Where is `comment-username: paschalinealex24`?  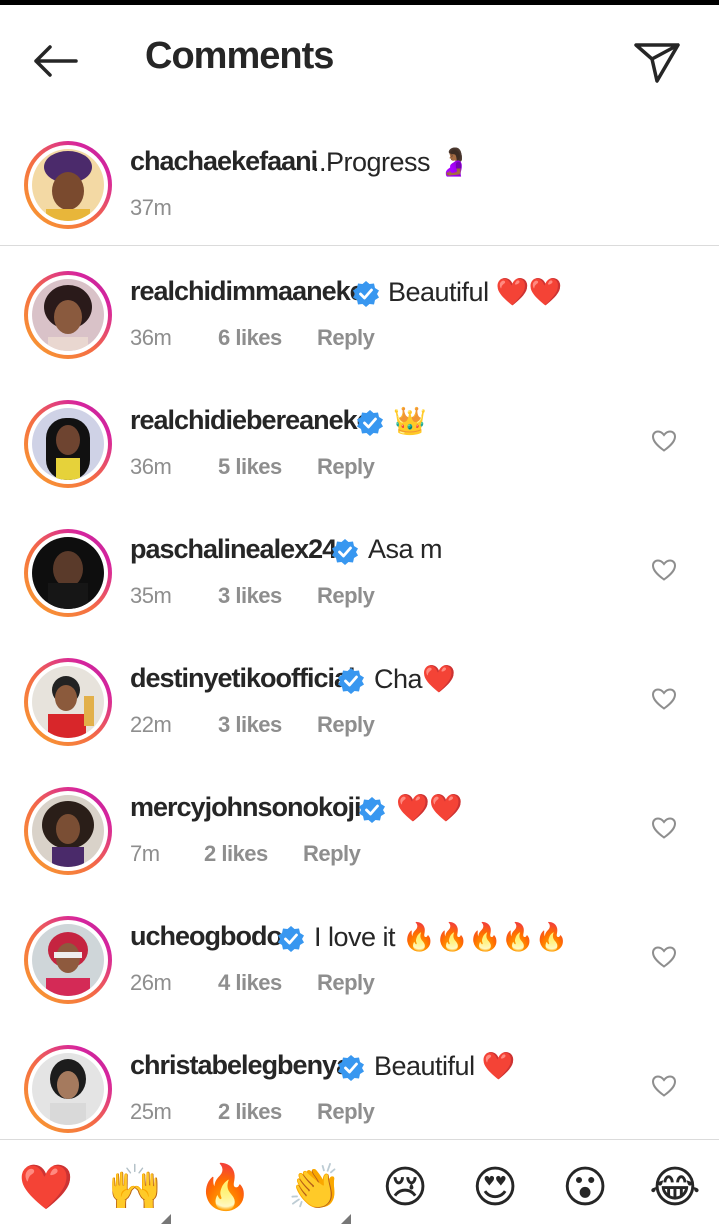
comment-username: paschalinealex24 is located at coordinates (233, 549).